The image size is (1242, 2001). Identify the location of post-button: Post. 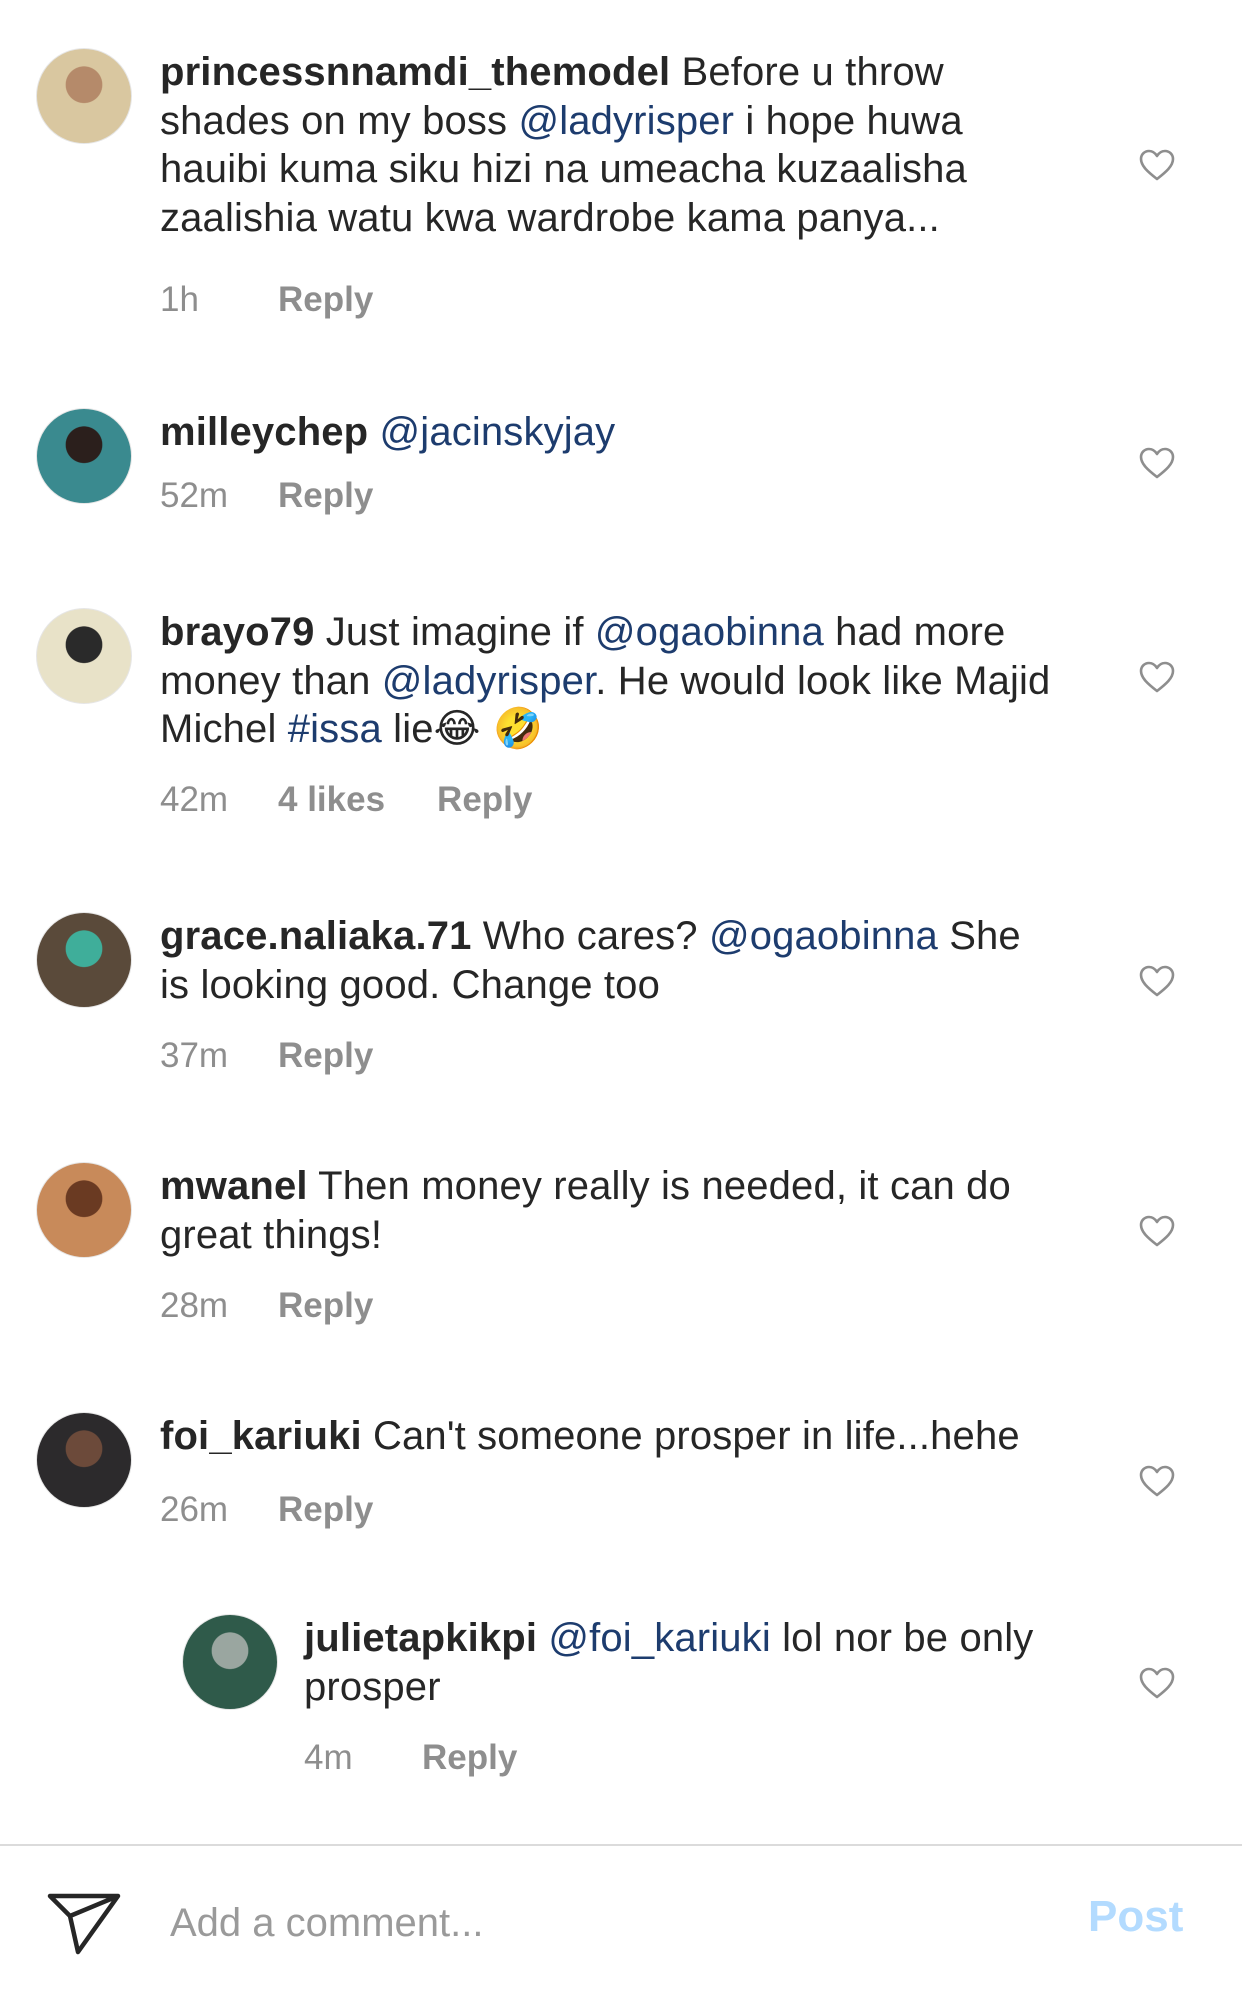
(1135, 1917).